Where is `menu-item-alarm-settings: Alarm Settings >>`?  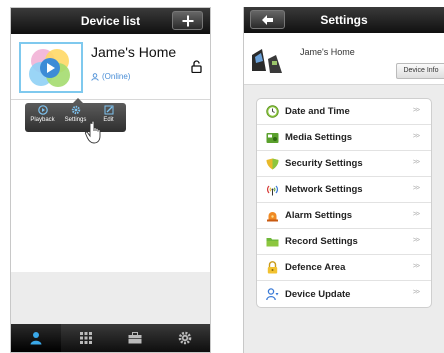 menu-item-alarm-settings: Alarm Settings >> is located at coordinates (344, 216).